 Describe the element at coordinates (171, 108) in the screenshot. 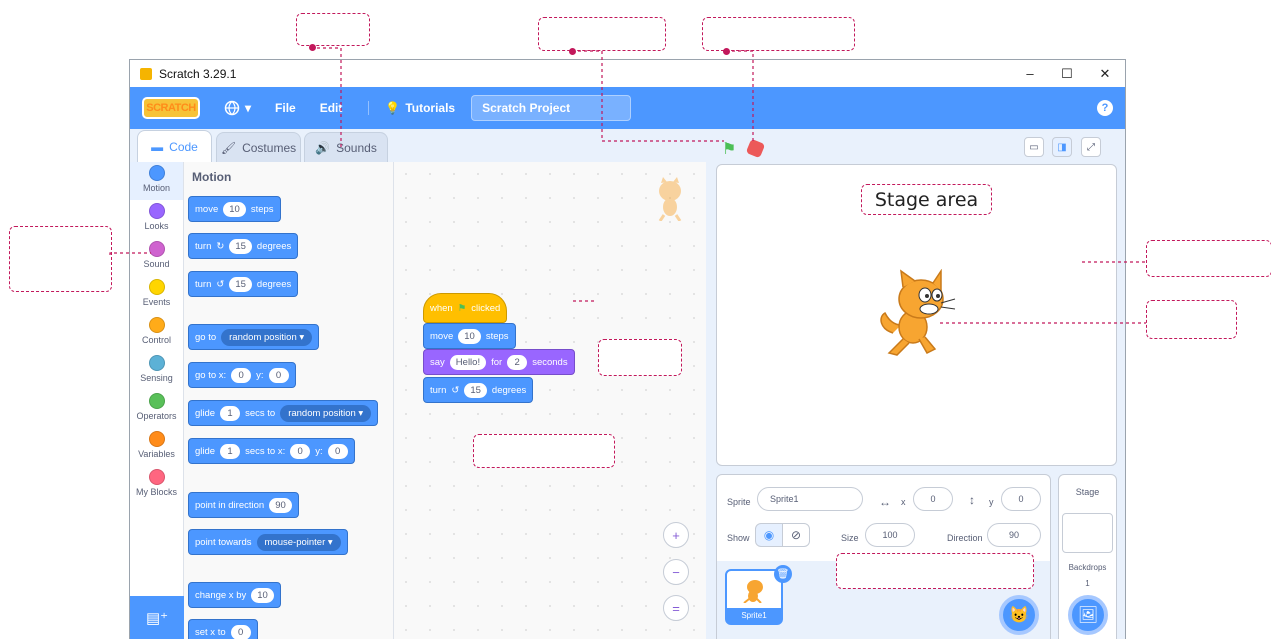

I see `scratch-logo: SCRATCH` at that location.